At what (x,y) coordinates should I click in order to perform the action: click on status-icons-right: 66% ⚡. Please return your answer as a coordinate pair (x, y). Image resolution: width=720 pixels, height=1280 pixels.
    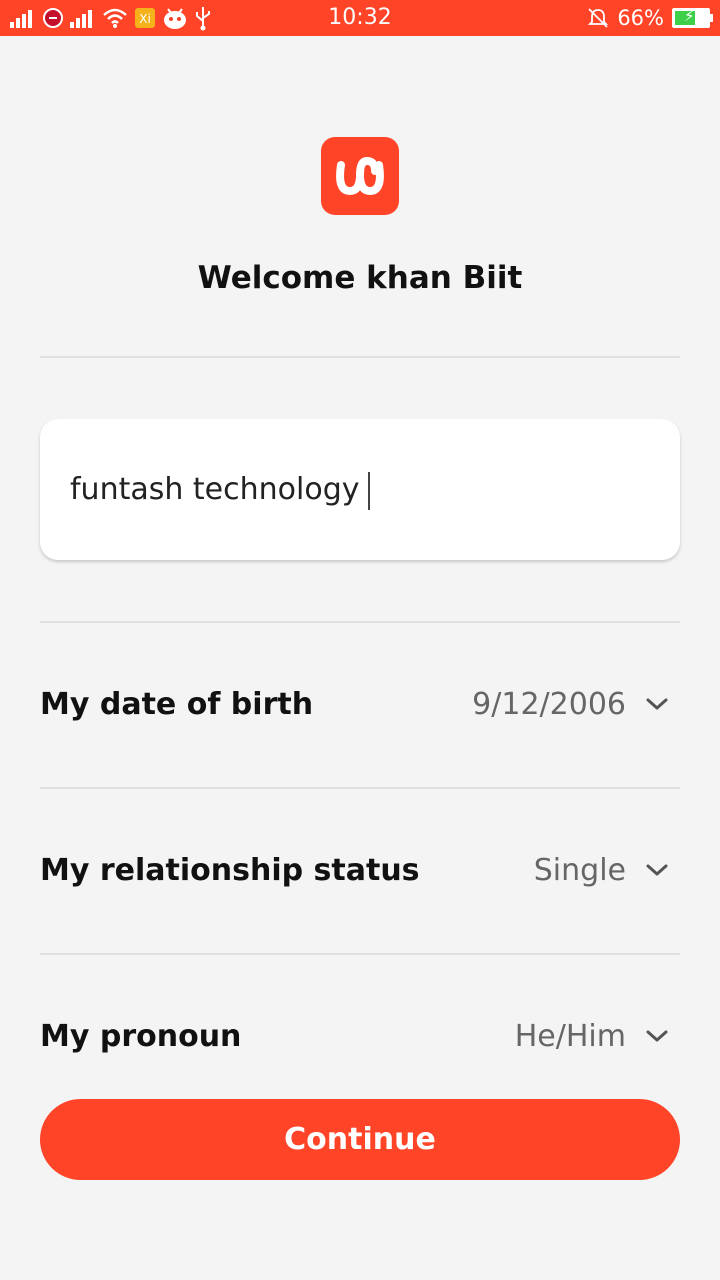
    Looking at the image, I should click on (650, 18).